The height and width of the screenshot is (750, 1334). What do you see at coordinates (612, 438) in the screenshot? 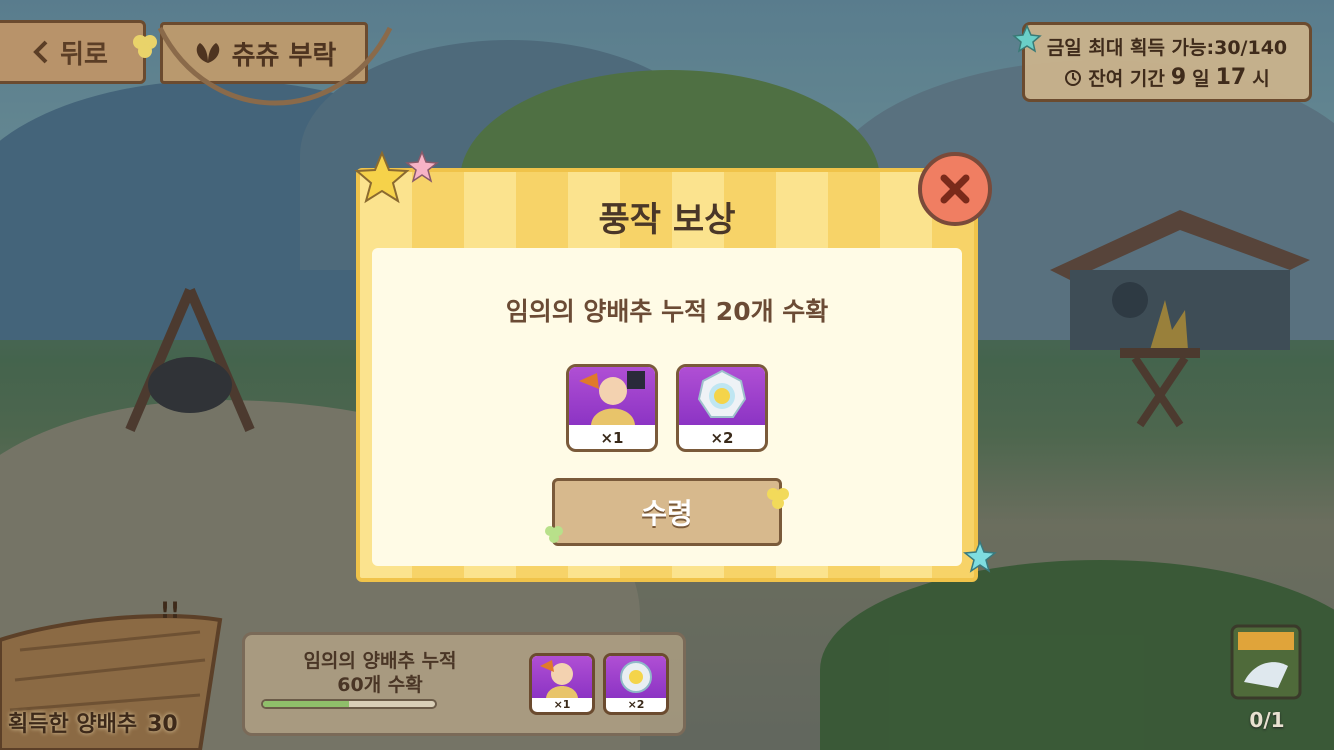
I see `reward-qty: ×1` at bounding box center [612, 438].